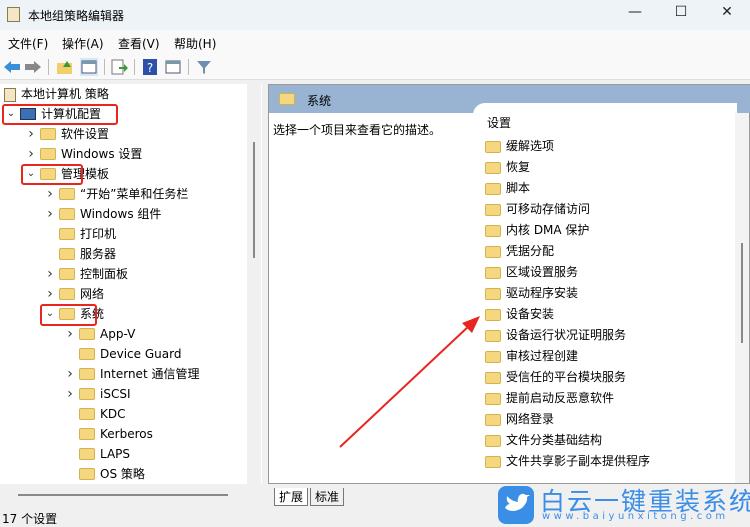  What do you see at coordinates (635, 516) in the screenshot?
I see `watermark-url: www.baiyunxitong.com` at bounding box center [635, 516].